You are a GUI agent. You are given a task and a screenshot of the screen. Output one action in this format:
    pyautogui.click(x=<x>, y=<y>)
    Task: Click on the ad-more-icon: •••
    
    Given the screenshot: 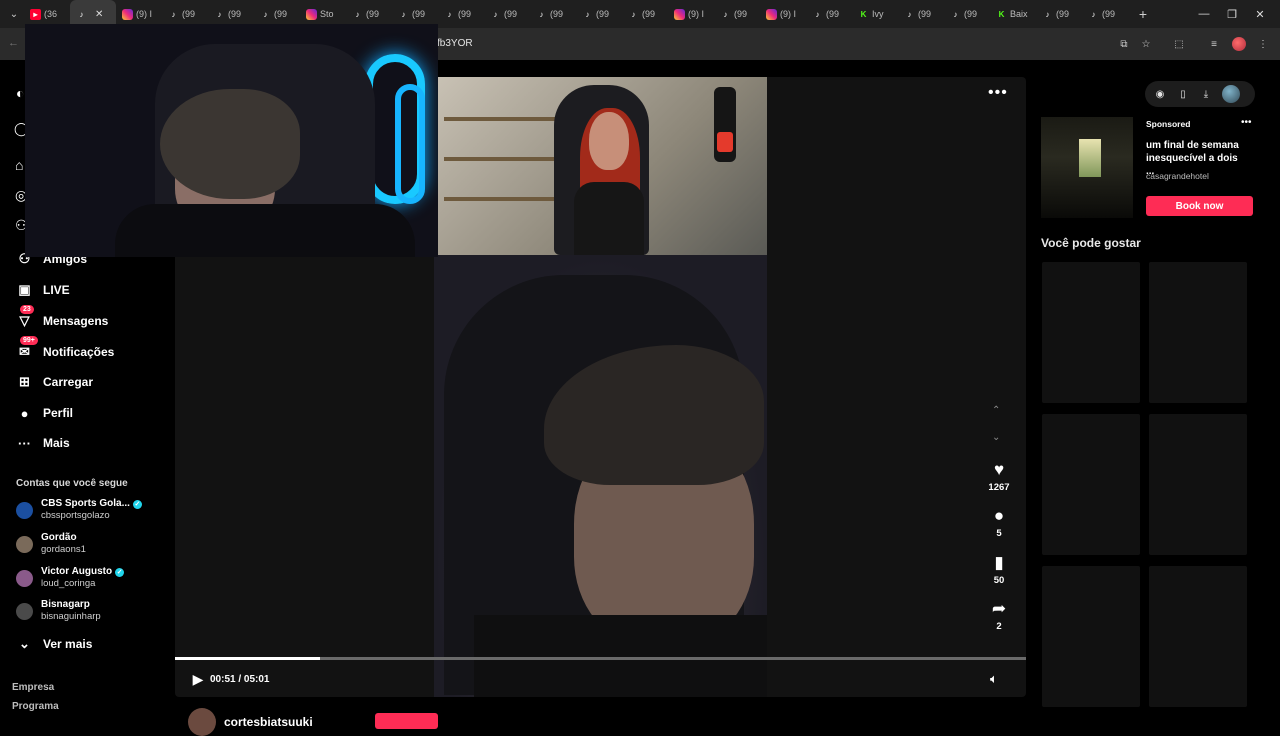 What is the action you would take?
    pyautogui.click(x=1246, y=122)
    